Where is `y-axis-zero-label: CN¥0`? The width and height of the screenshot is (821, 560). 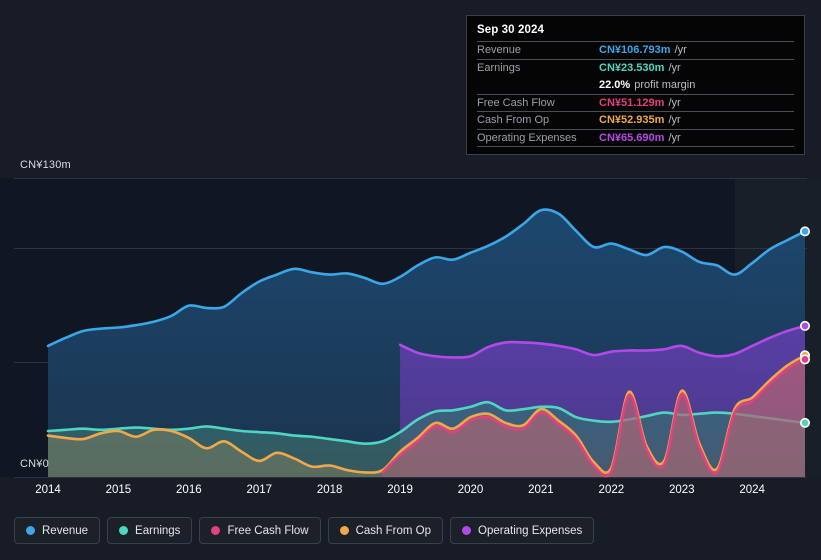
y-axis-zero-label: CN¥0 is located at coordinates (34, 464).